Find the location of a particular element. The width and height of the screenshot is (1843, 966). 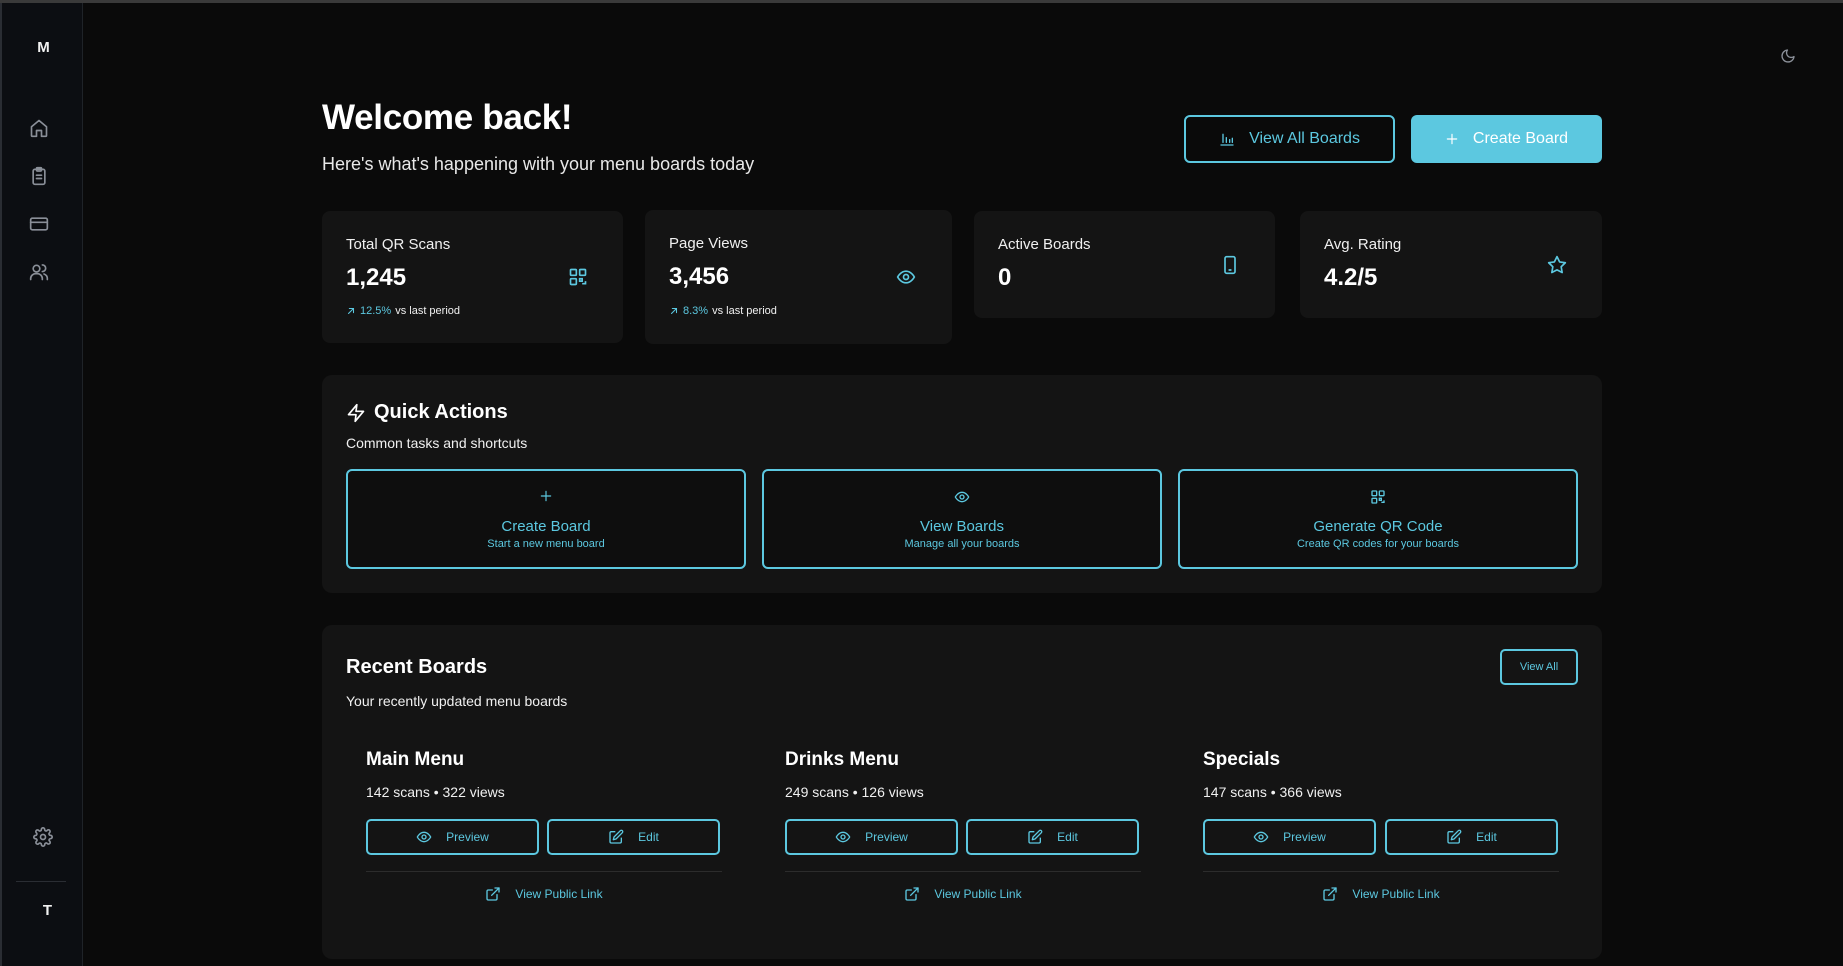

board-title: Specials is located at coordinates (1242, 759).